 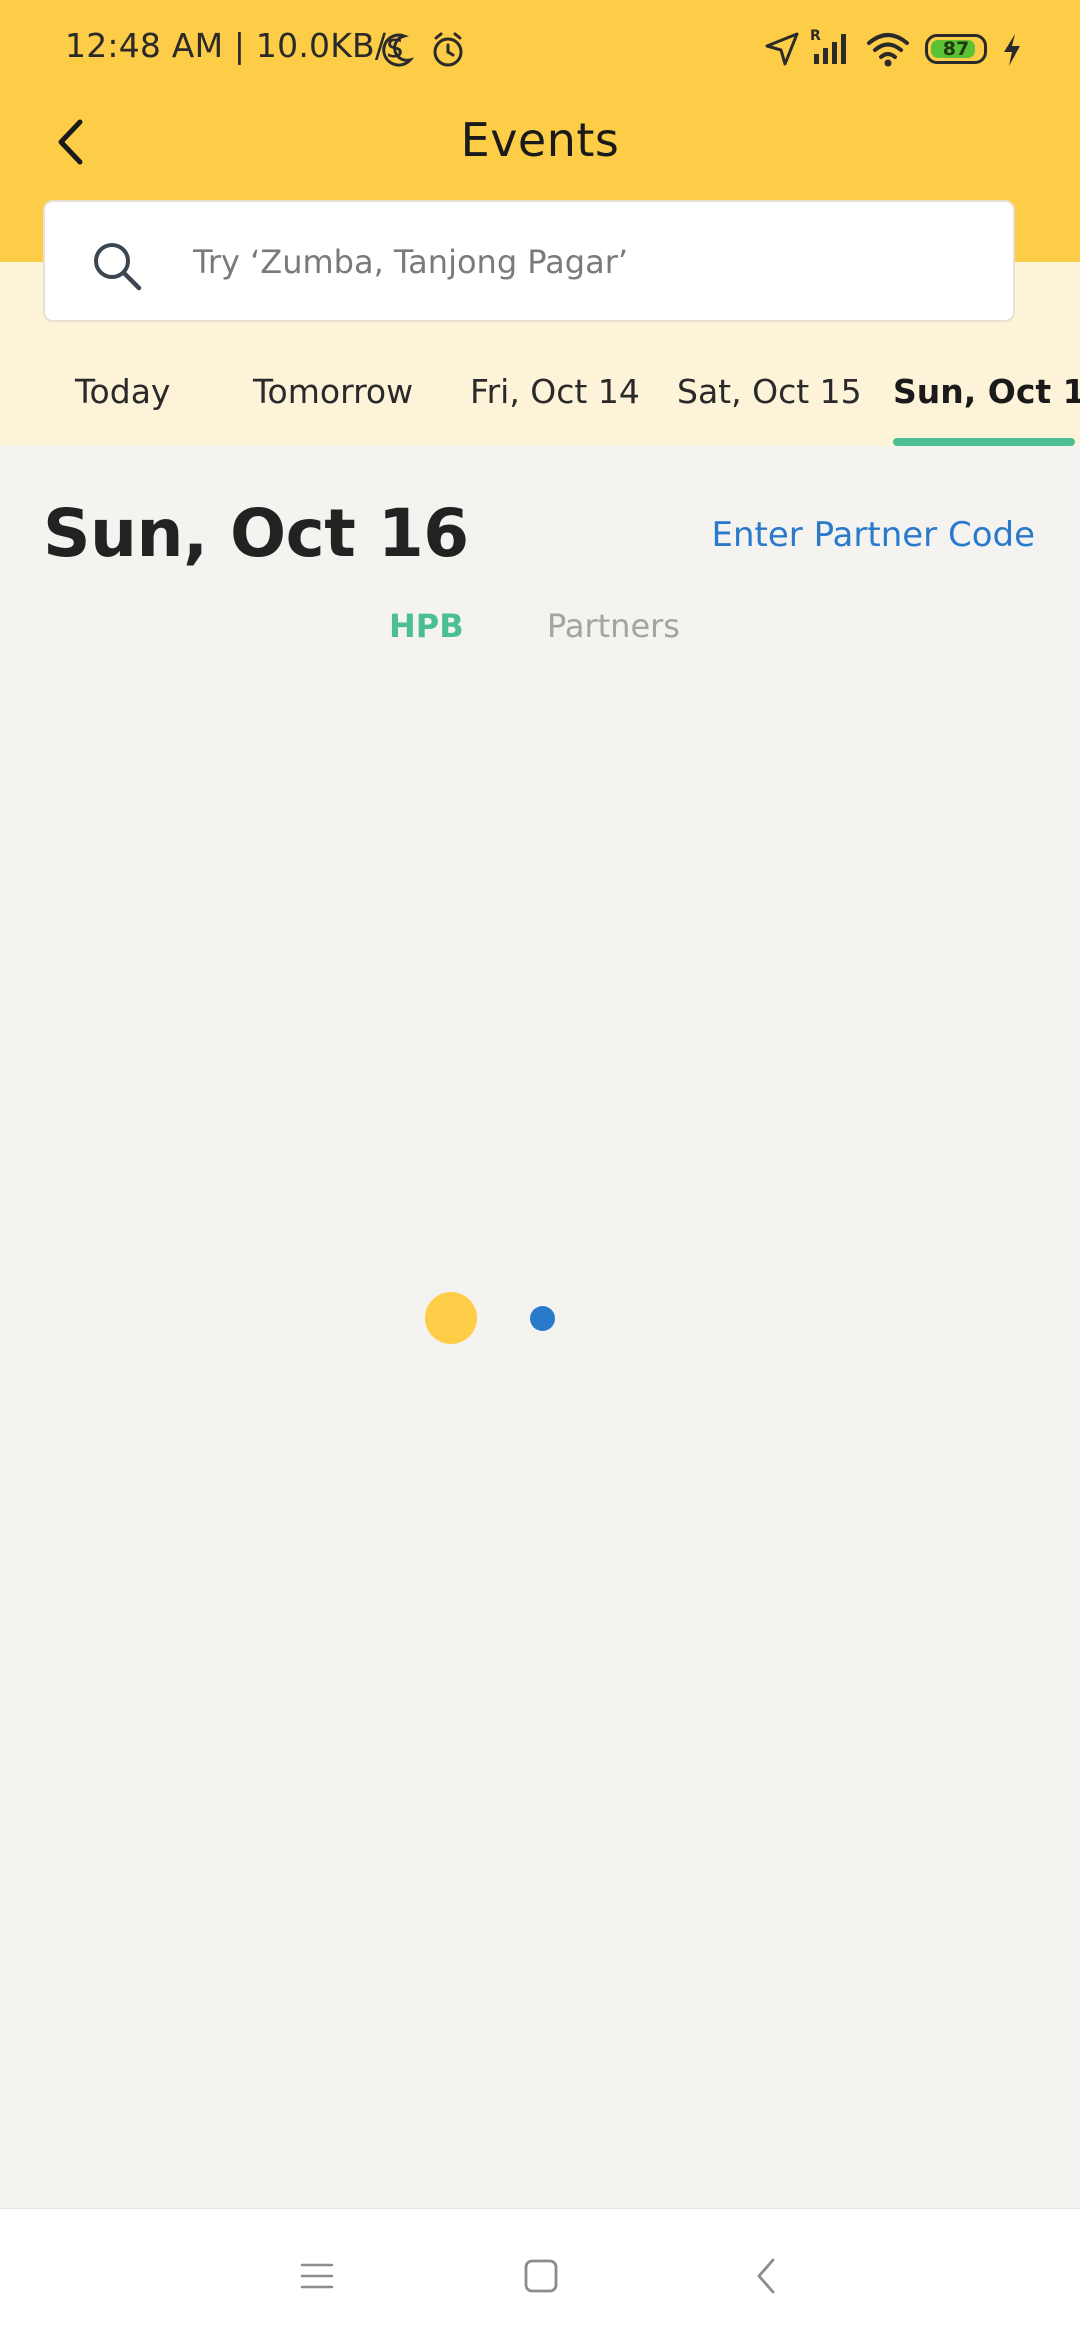 I want to click on loading-dot-small, so click(x=542, y=1318).